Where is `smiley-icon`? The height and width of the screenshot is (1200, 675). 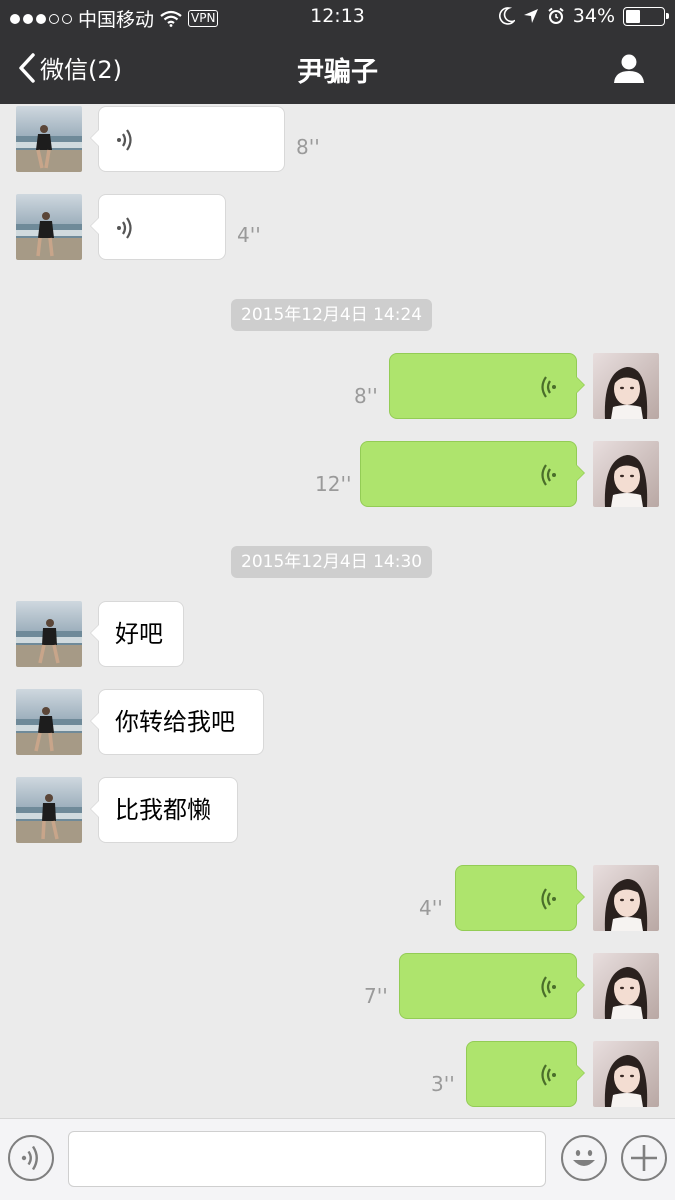 smiley-icon is located at coordinates (584, 1158).